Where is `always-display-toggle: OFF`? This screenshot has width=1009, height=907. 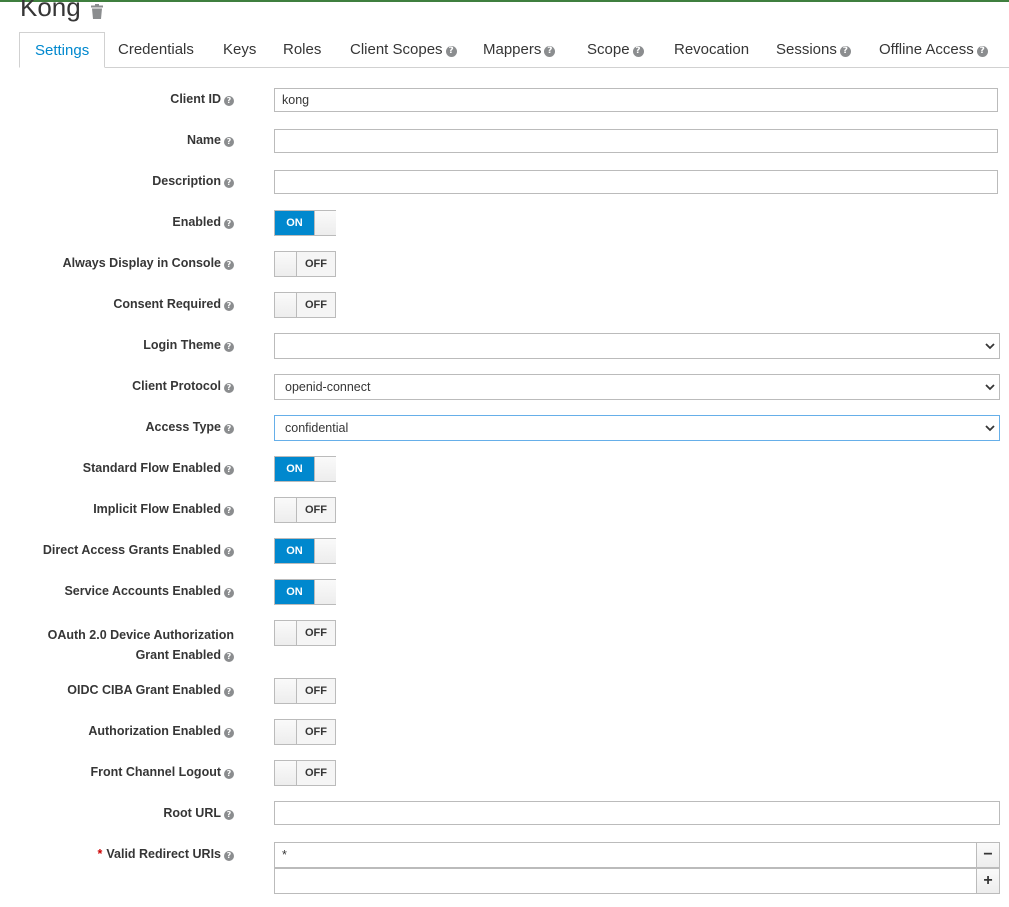
always-display-toggle: OFF is located at coordinates (305, 264).